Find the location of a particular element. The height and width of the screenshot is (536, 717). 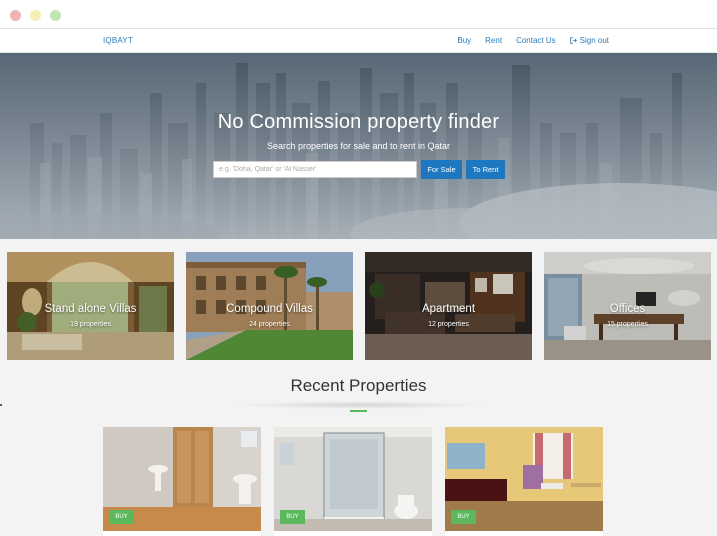

window-titlebar is located at coordinates (358, 14).